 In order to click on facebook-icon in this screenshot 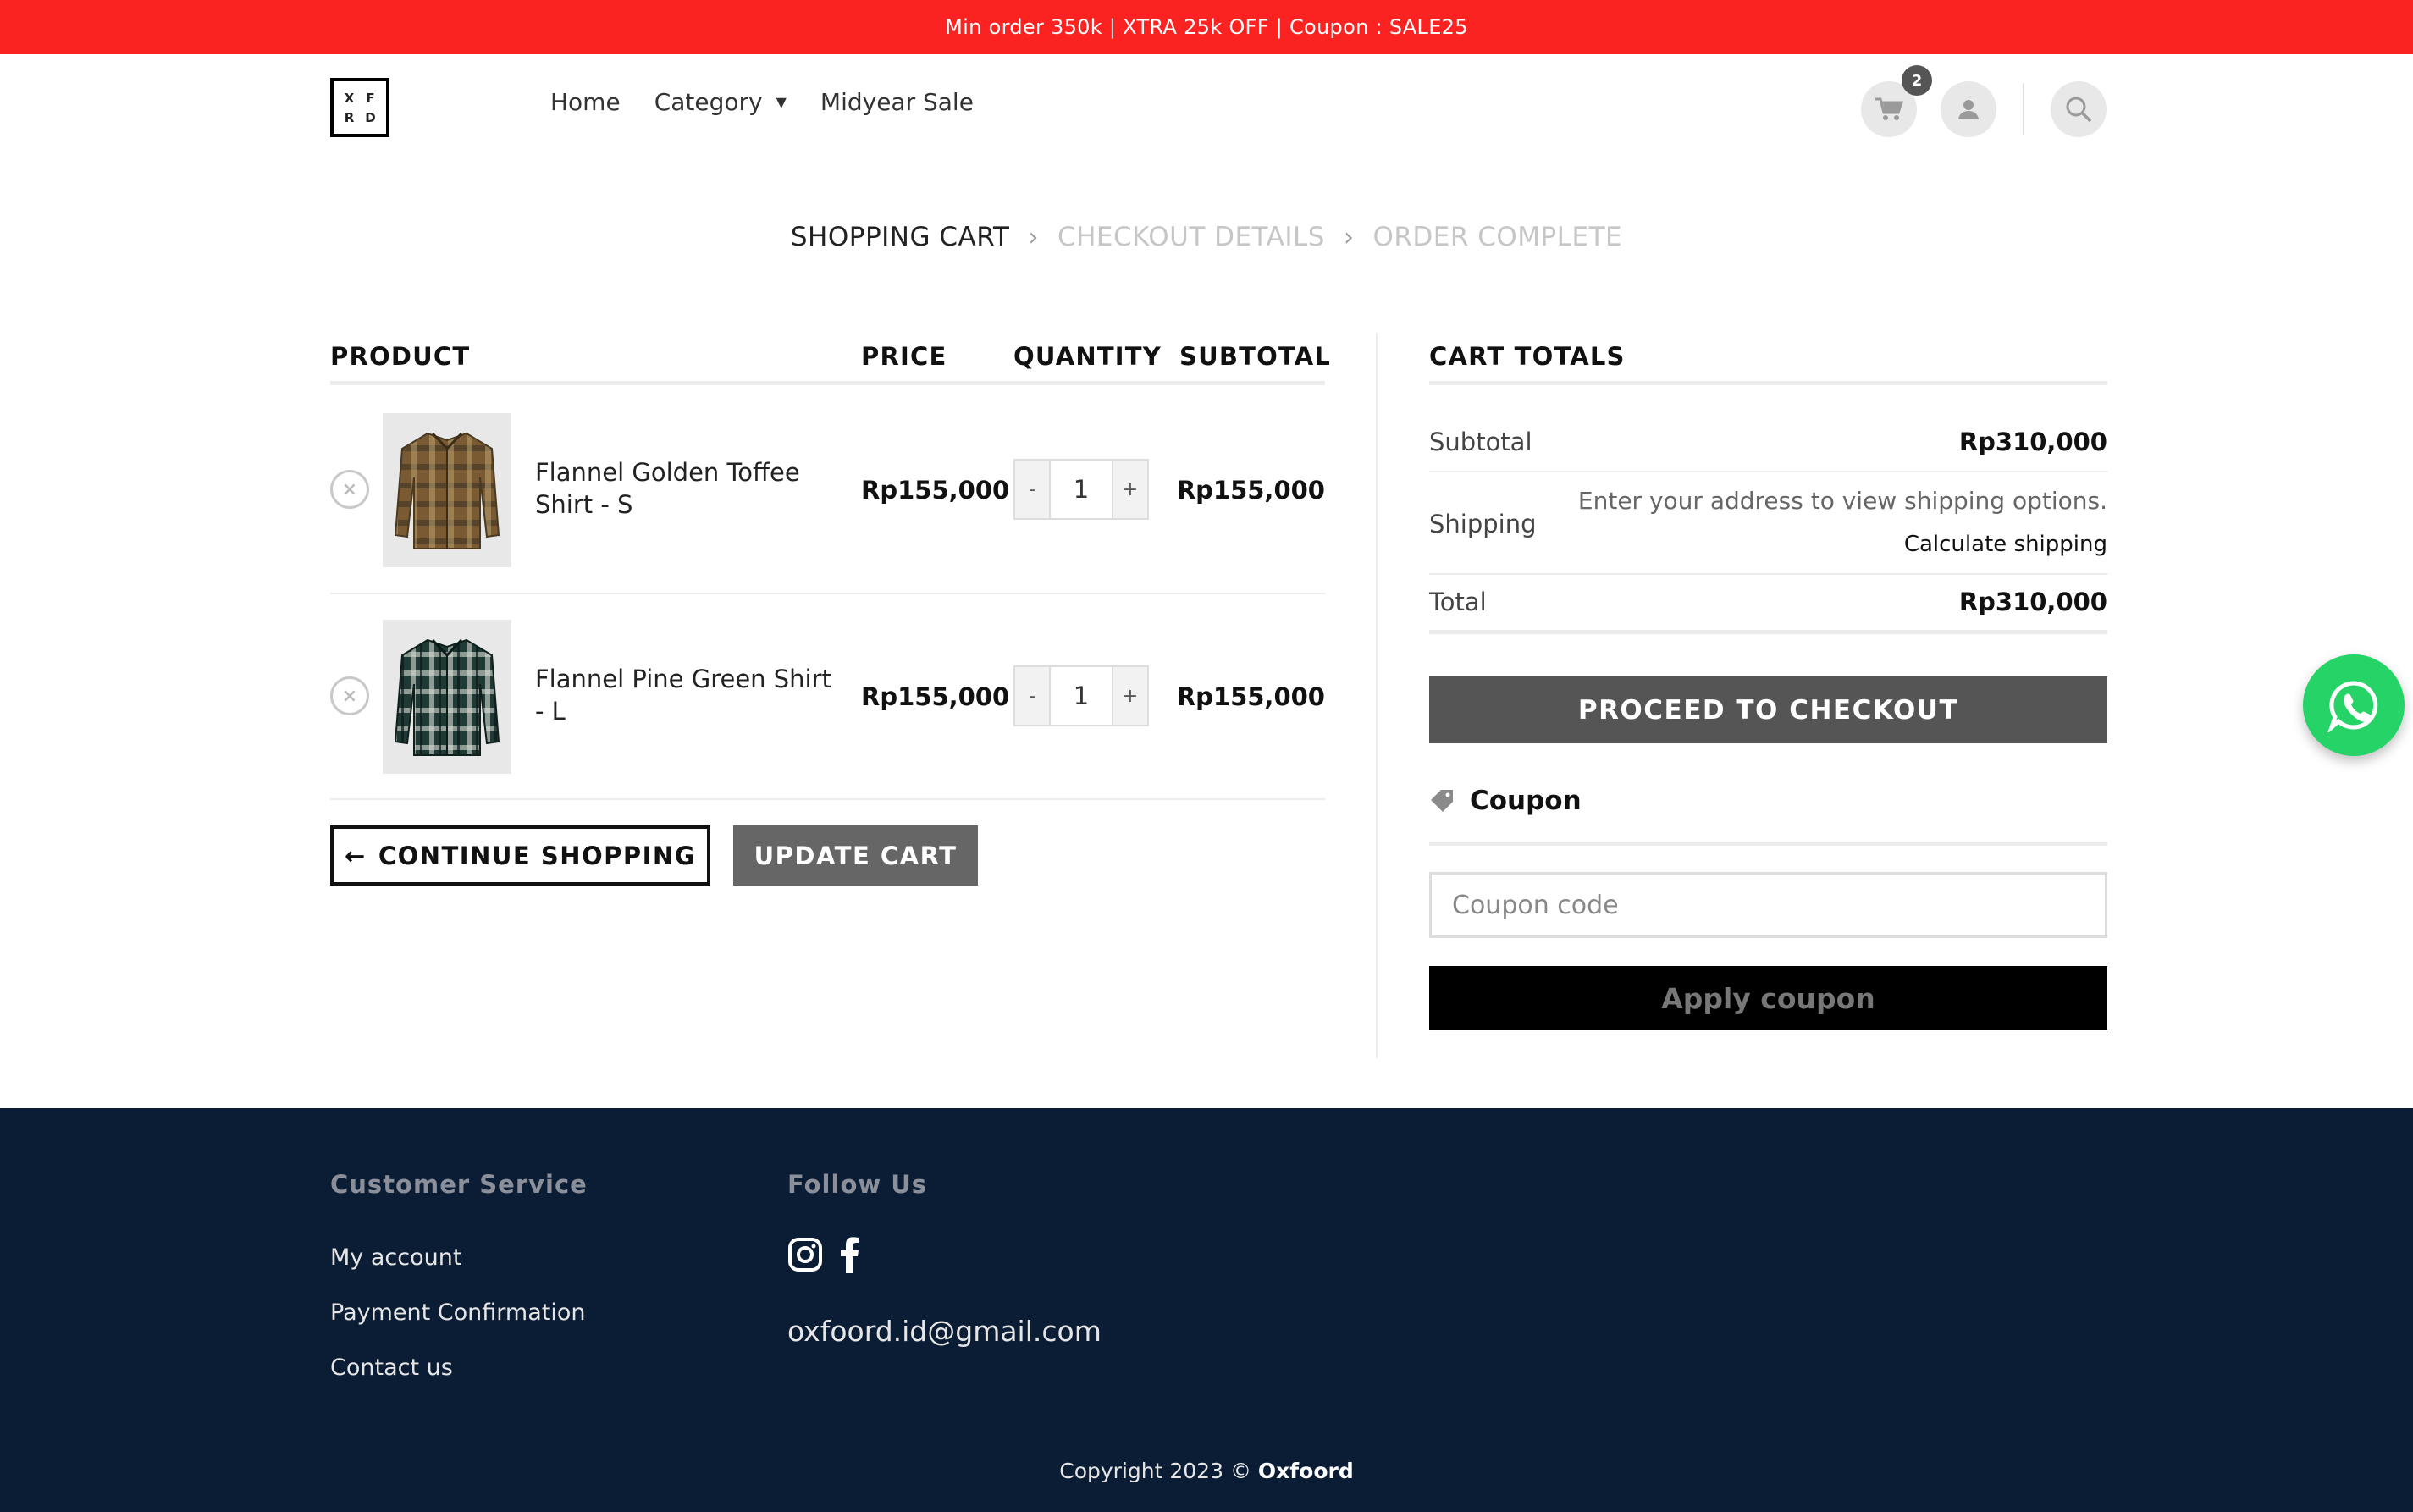, I will do `click(850, 1254)`.